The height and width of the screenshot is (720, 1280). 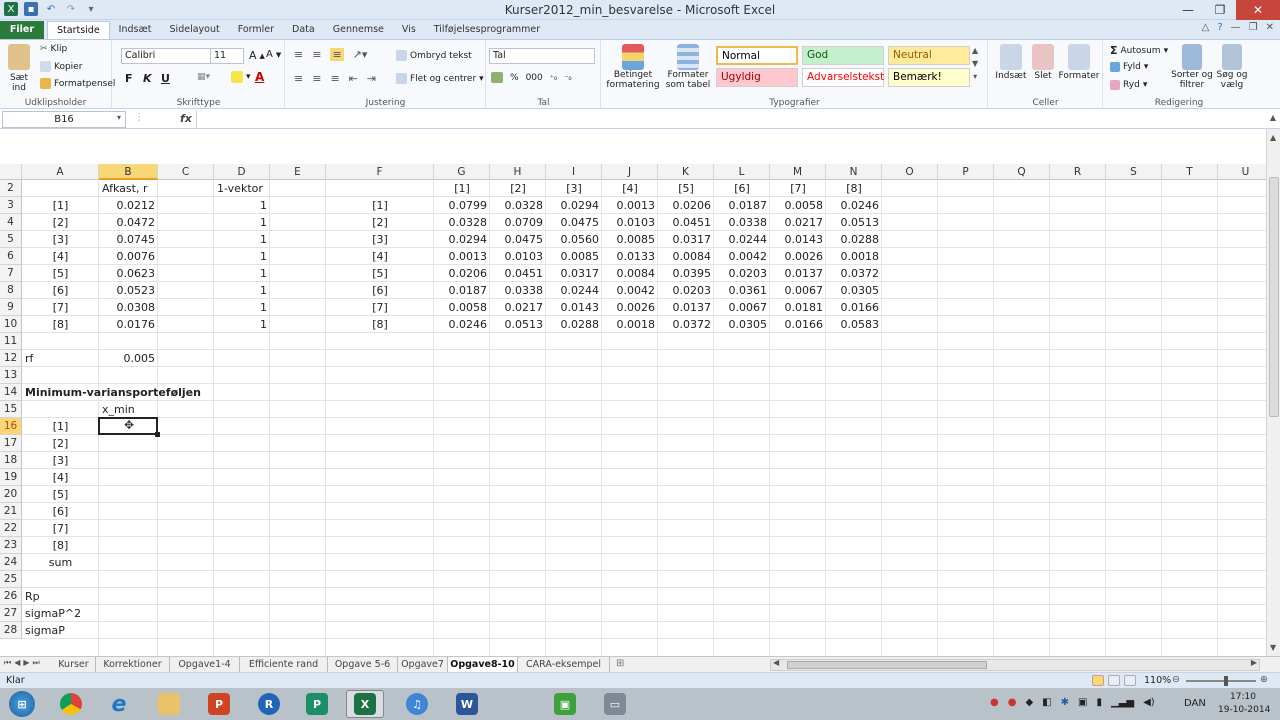 What do you see at coordinates (242, 256) in the screenshot?
I see `one-vector-D6: 1` at bounding box center [242, 256].